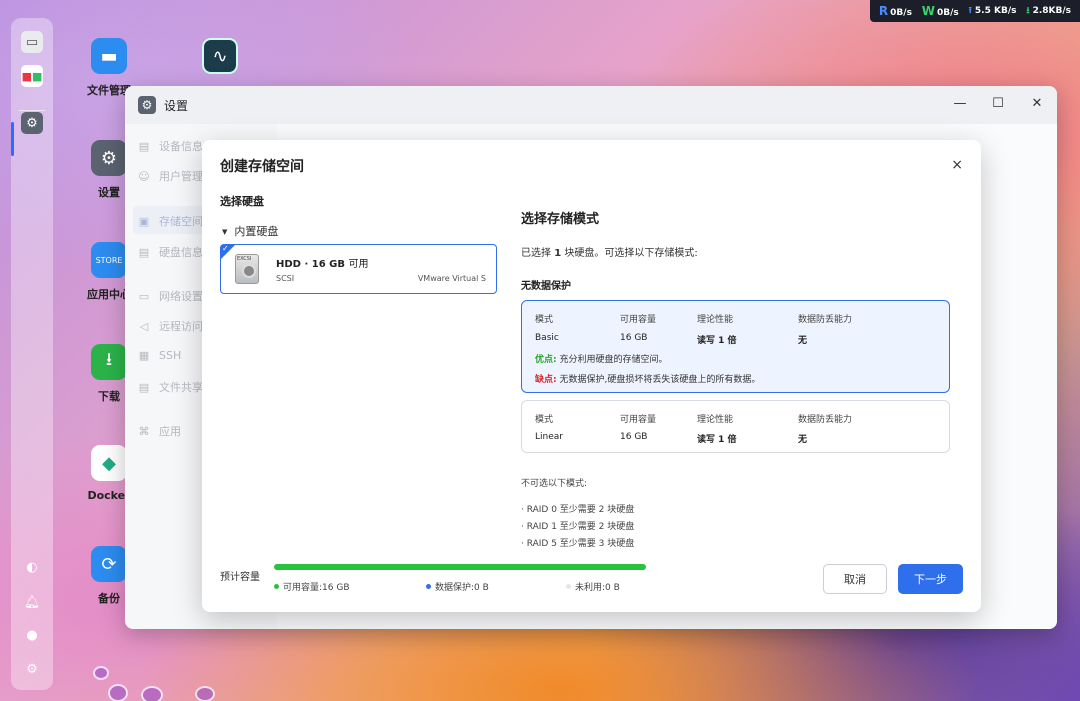 This screenshot has width=1080, height=701. Describe the element at coordinates (144, 176) in the screenshot. I see `user-icon: ☺` at that location.